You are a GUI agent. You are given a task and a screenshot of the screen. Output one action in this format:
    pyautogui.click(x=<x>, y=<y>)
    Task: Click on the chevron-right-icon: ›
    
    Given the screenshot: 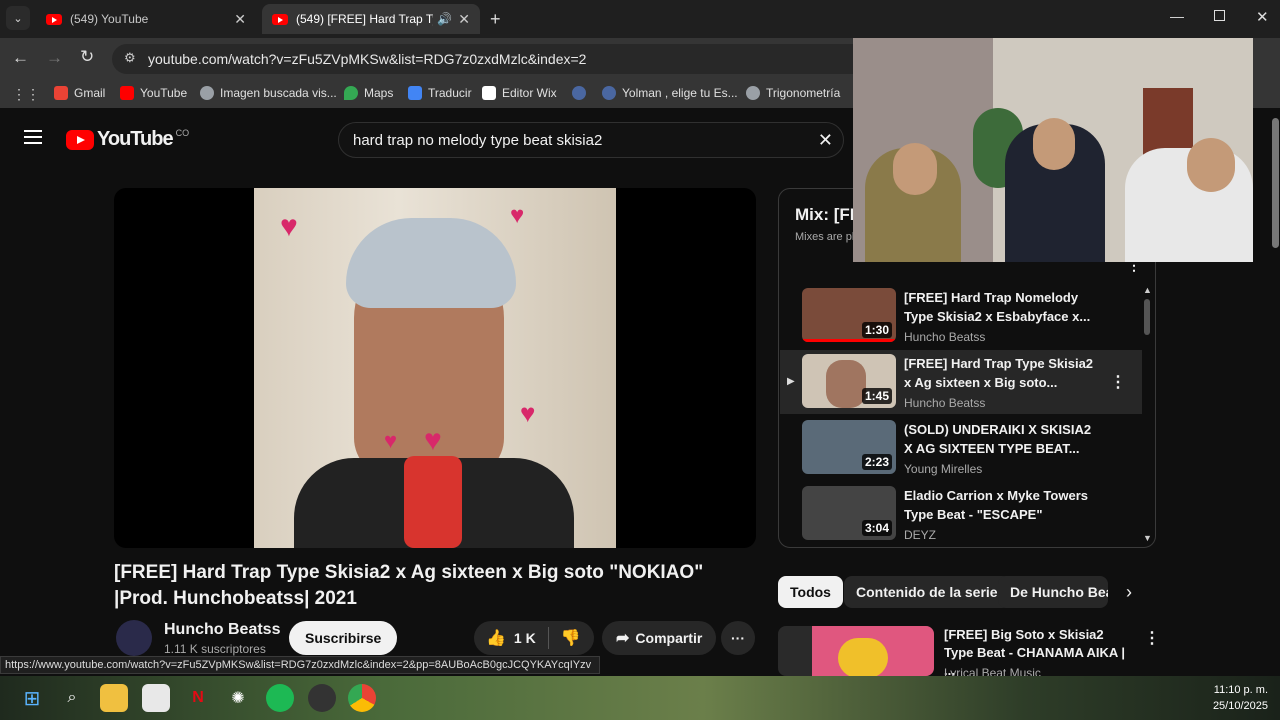 What is the action you would take?
    pyautogui.click(x=1129, y=592)
    